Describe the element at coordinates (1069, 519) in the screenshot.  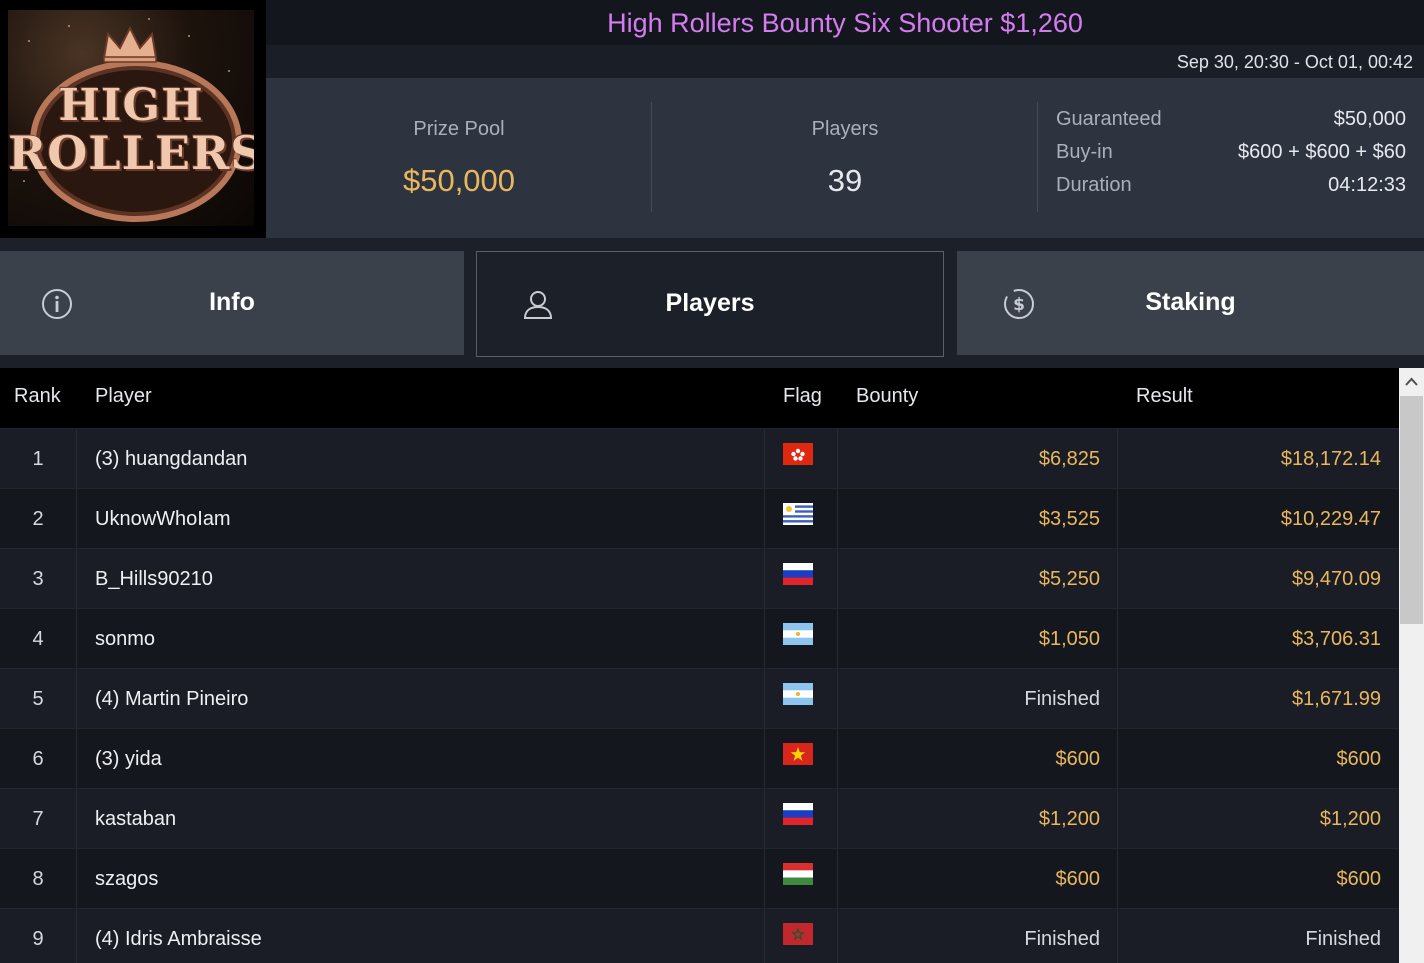
I see `bounty-cell: $3,525` at that location.